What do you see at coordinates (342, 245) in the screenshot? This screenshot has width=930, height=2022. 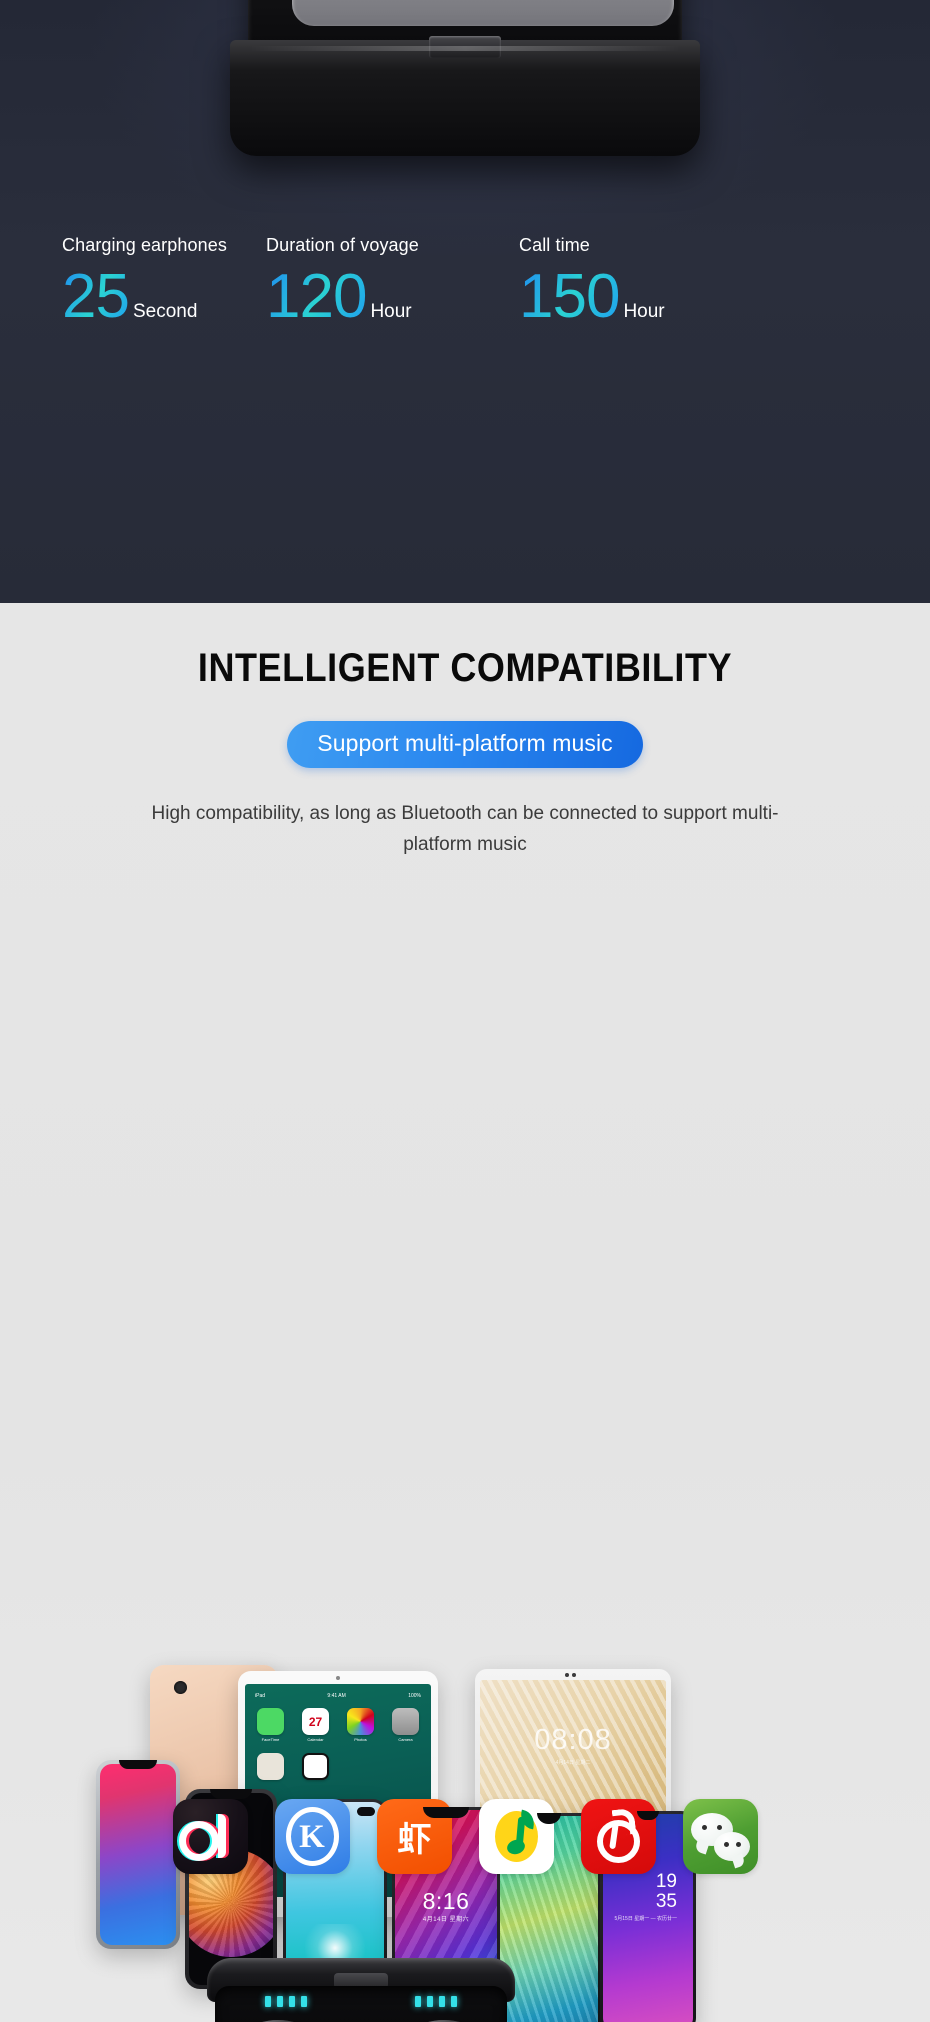 I see `stat-label: Duration of voyage` at bounding box center [342, 245].